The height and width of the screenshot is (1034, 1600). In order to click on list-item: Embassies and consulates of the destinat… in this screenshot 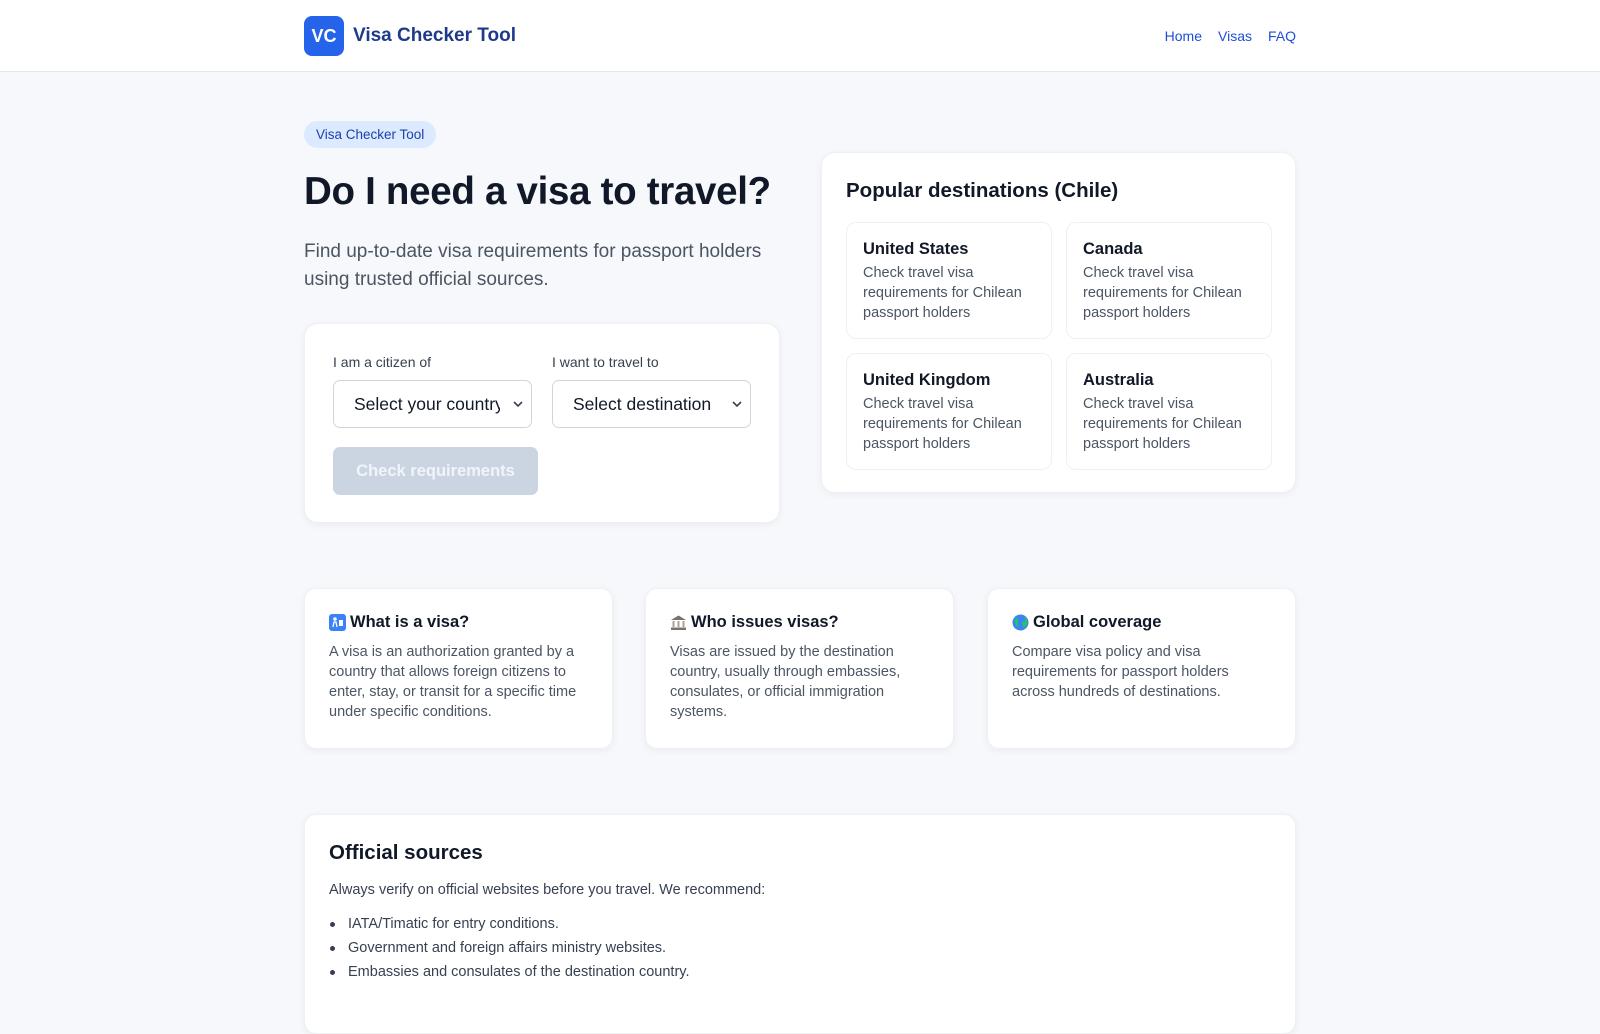, I will do `click(800, 972)`.